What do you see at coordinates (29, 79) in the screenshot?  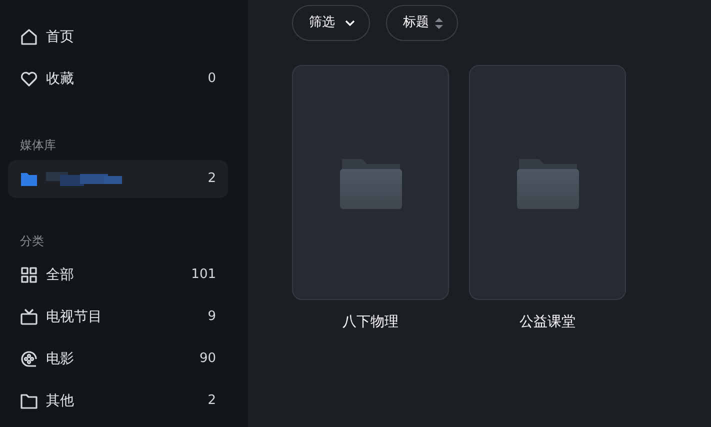 I see `heart-icon` at bounding box center [29, 79].